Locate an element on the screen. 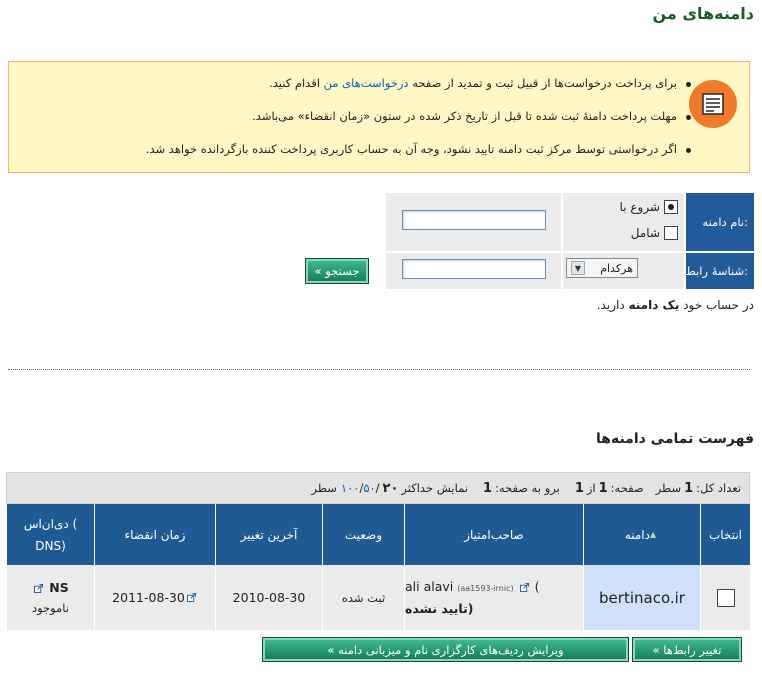 The width and height of the screenshot is (762, 675). change-contacts-button: تغییر رابط‌ها » is located at coordinates (687, 649).